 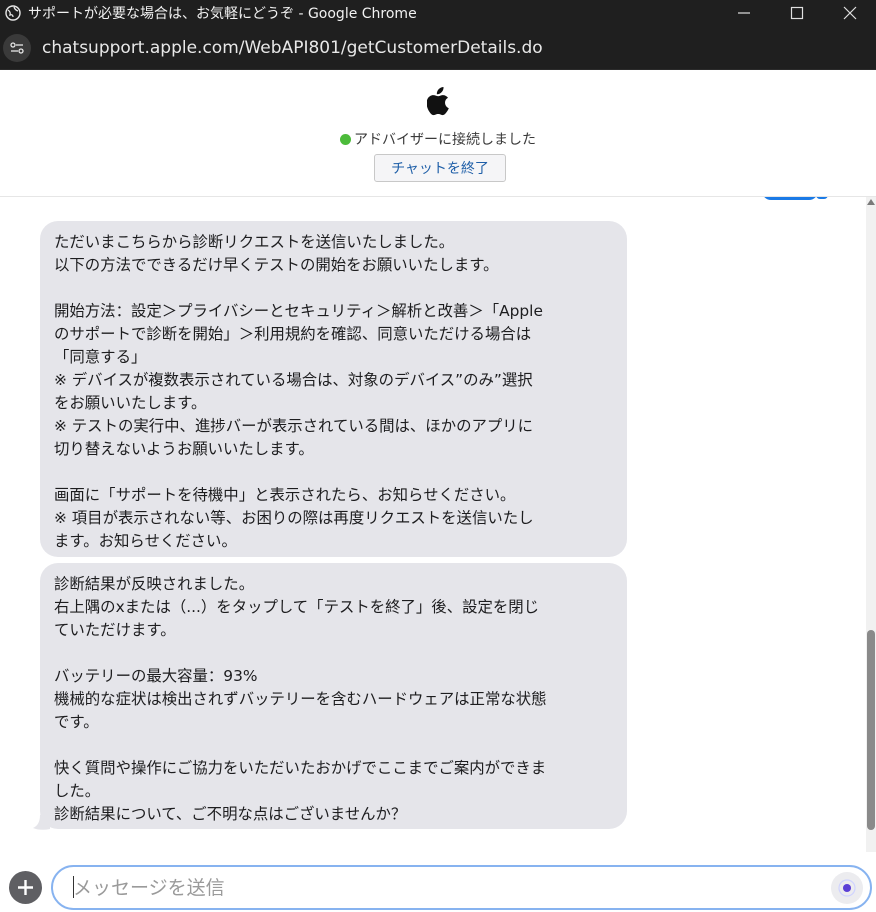 What do you see at coordinates (13, 13) in the screenshot?
I see `globe-icon` at bounding box center [13, 13].